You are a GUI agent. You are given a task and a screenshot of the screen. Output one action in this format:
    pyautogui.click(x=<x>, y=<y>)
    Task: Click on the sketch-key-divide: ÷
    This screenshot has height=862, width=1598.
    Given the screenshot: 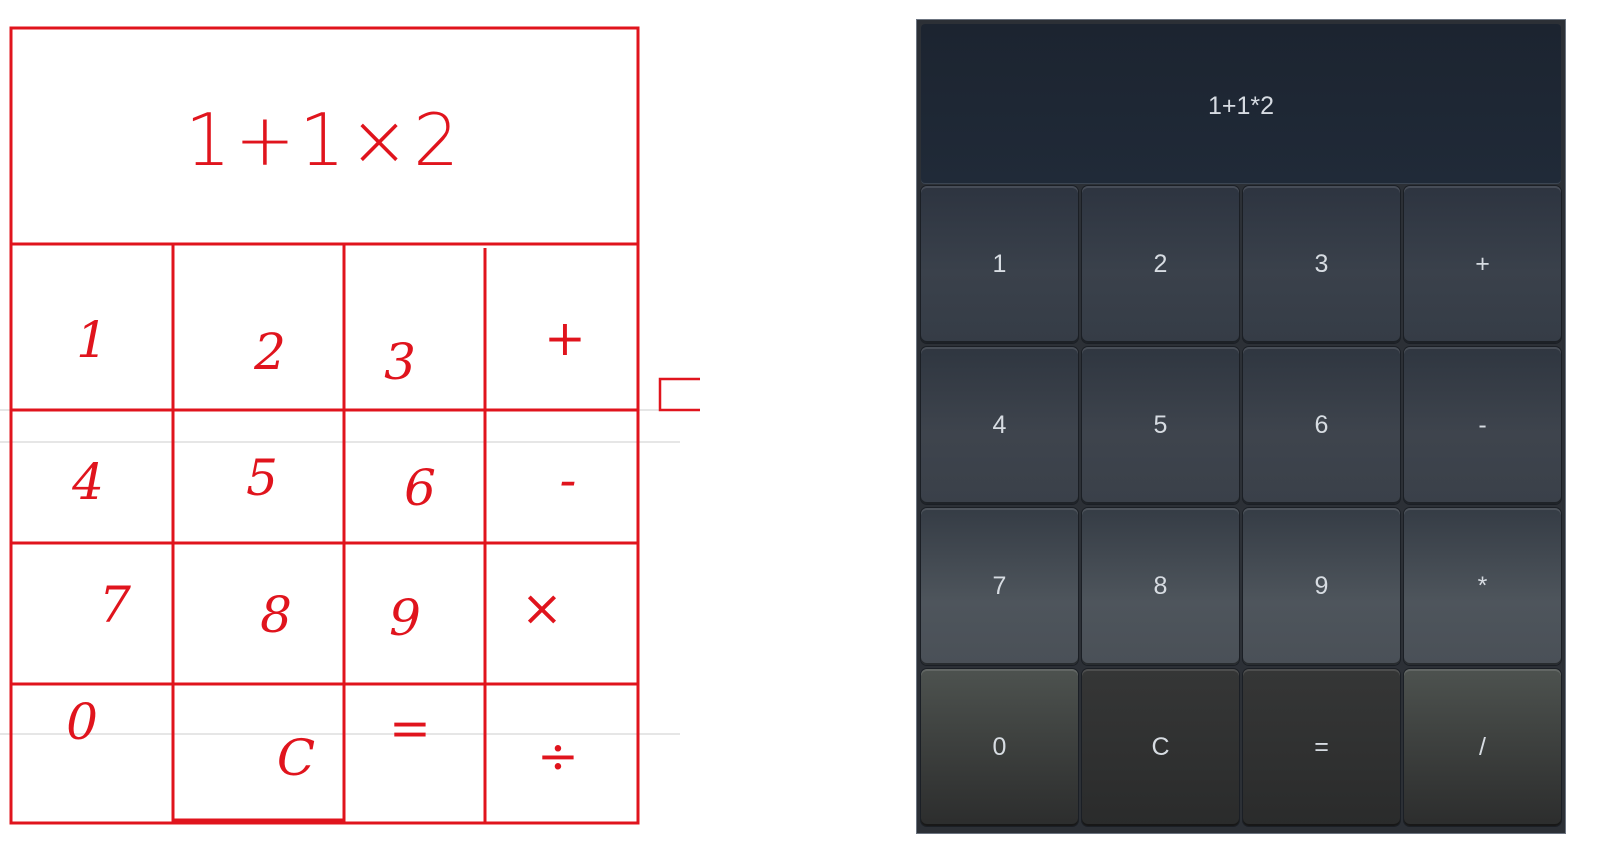 What is the action you would take?
    pyautogui.click(x=558, y=756)
    